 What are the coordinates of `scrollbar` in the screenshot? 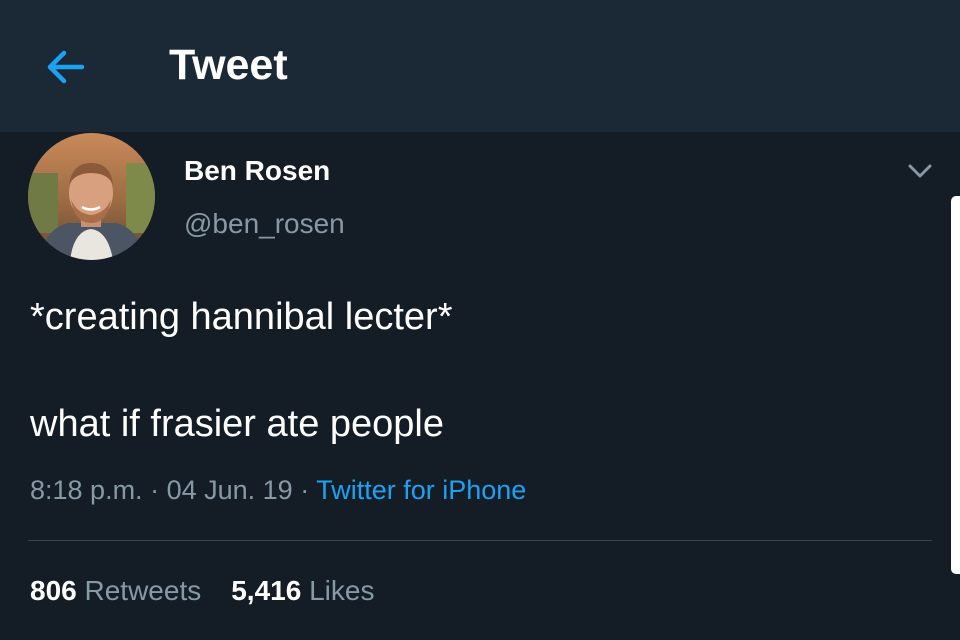 It's located at (955, 385).